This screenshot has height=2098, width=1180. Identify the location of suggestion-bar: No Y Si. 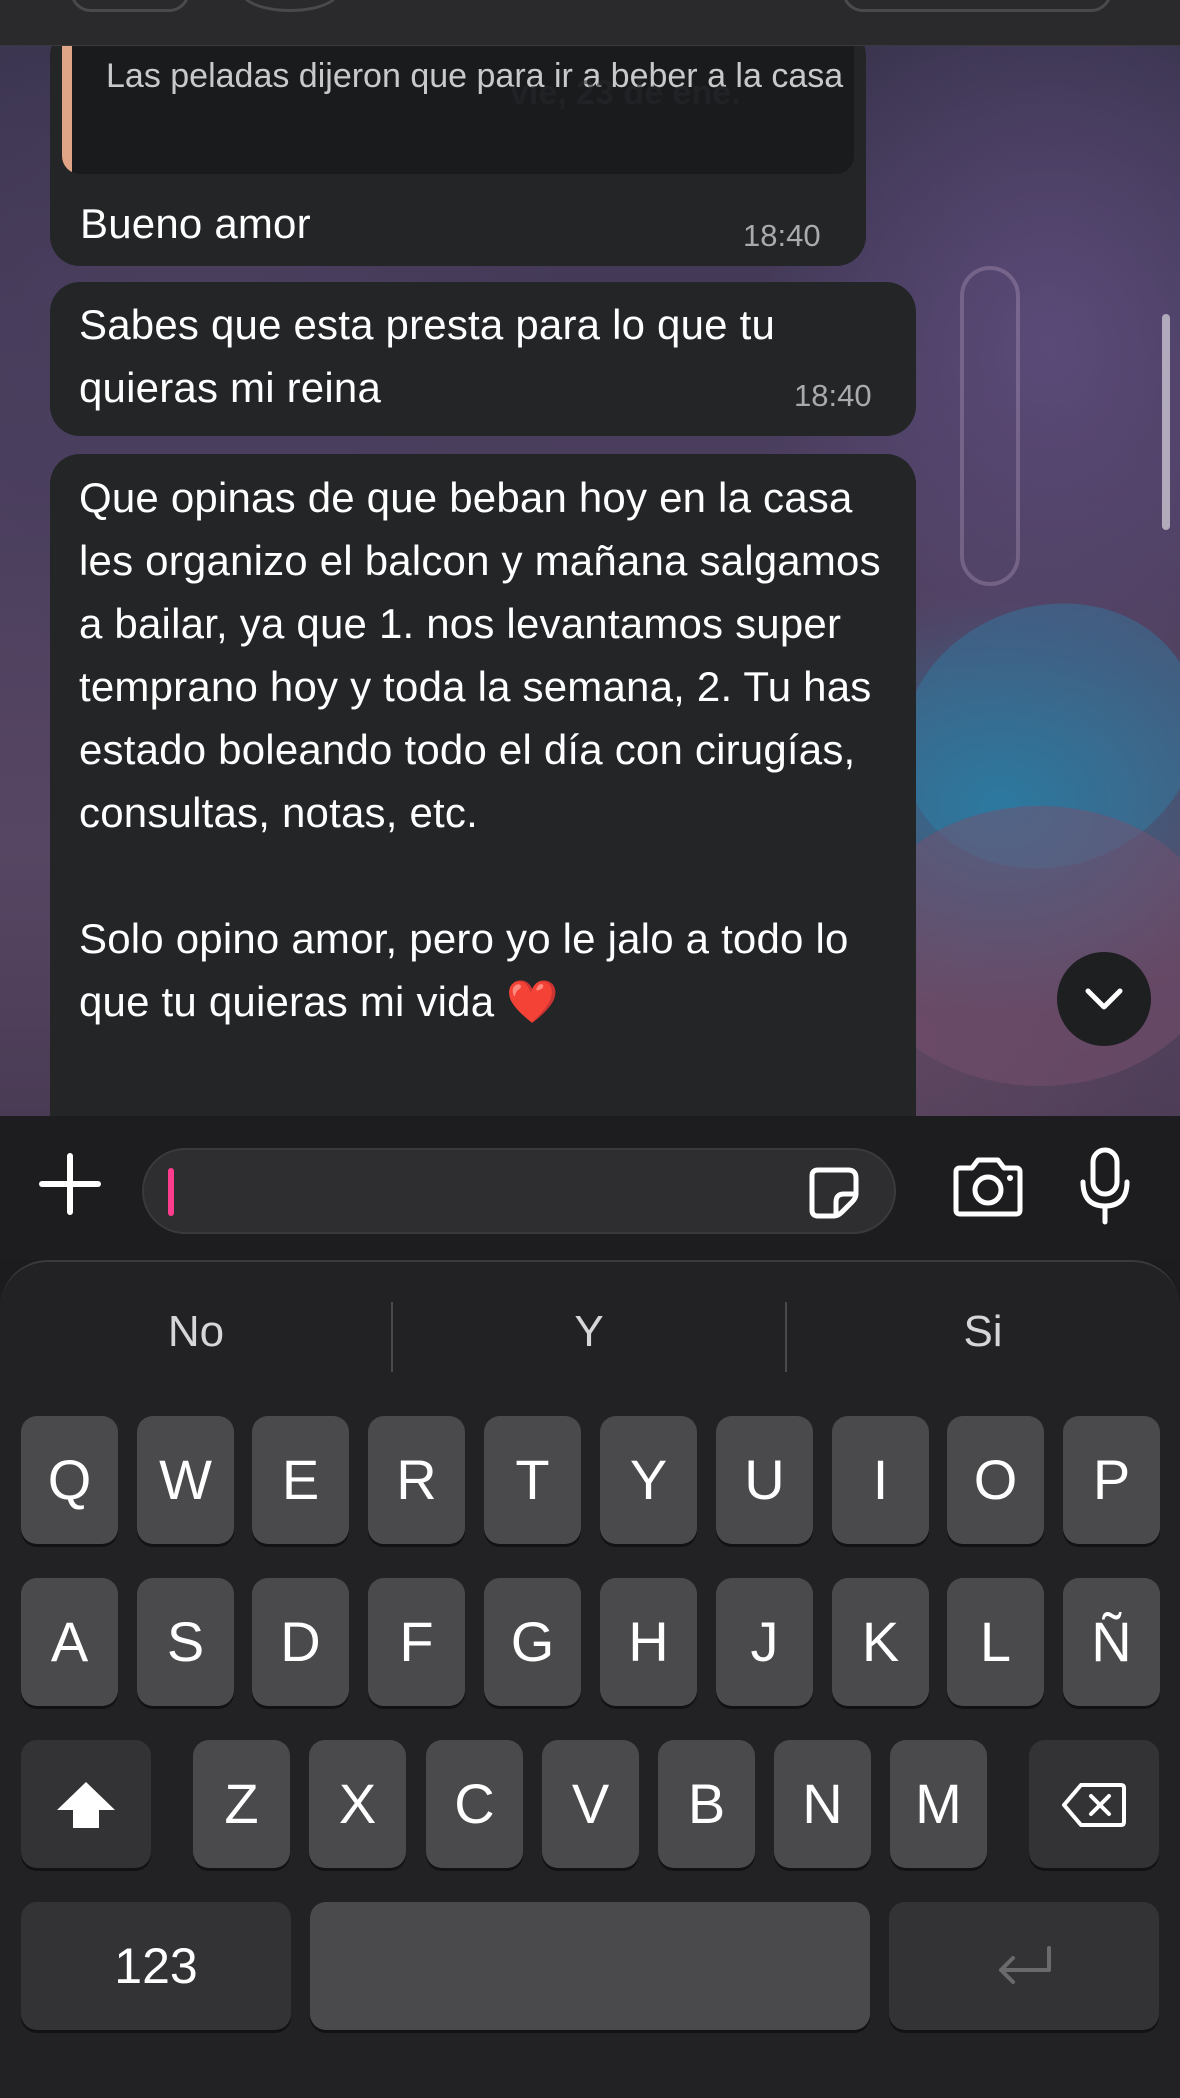
(590, 1332).